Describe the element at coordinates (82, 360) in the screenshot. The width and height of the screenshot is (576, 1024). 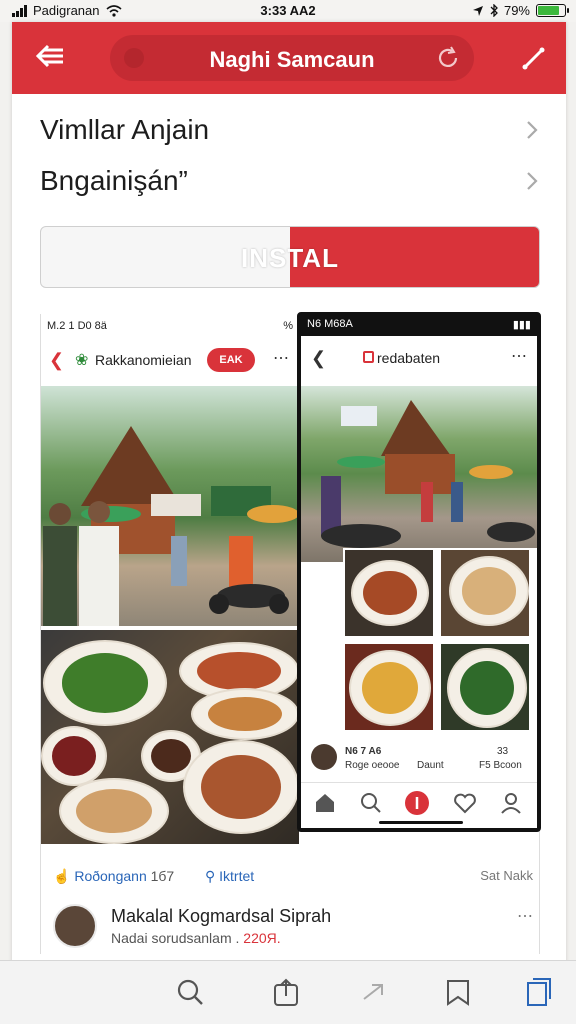
I see `leaf-icon: ❀` at that location.